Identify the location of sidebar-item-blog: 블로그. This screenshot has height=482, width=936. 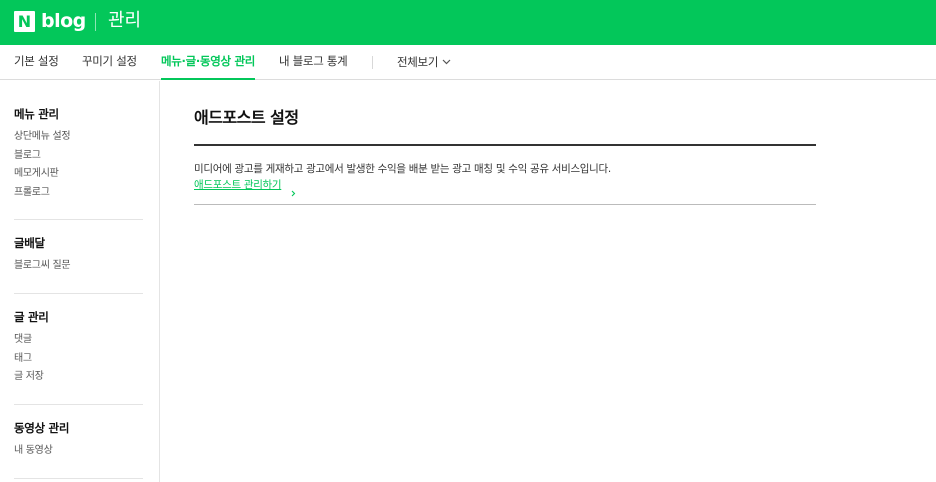
(78, 156).